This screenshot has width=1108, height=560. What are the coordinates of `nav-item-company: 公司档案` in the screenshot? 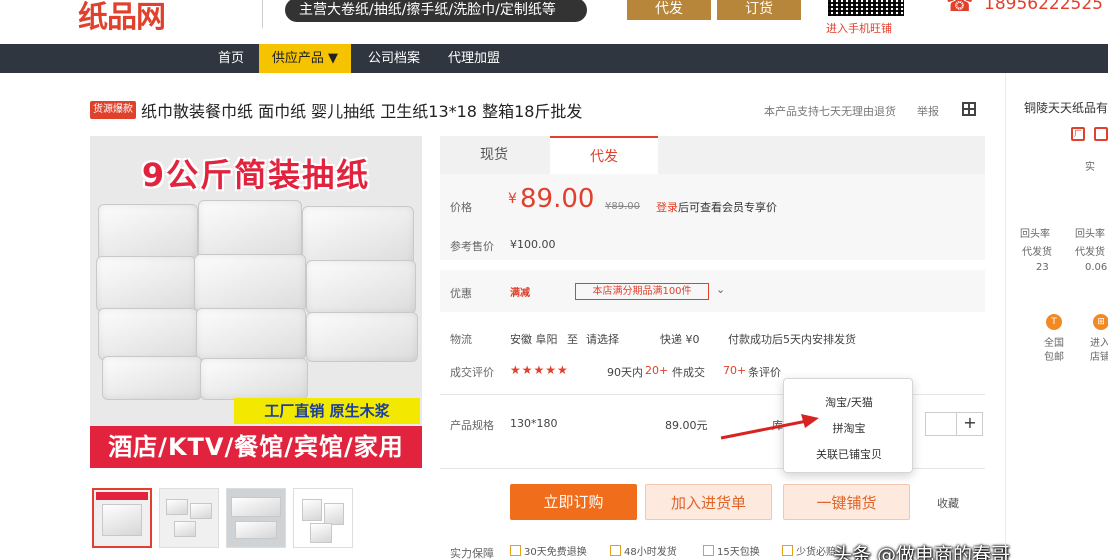 It's located at (394, 58).